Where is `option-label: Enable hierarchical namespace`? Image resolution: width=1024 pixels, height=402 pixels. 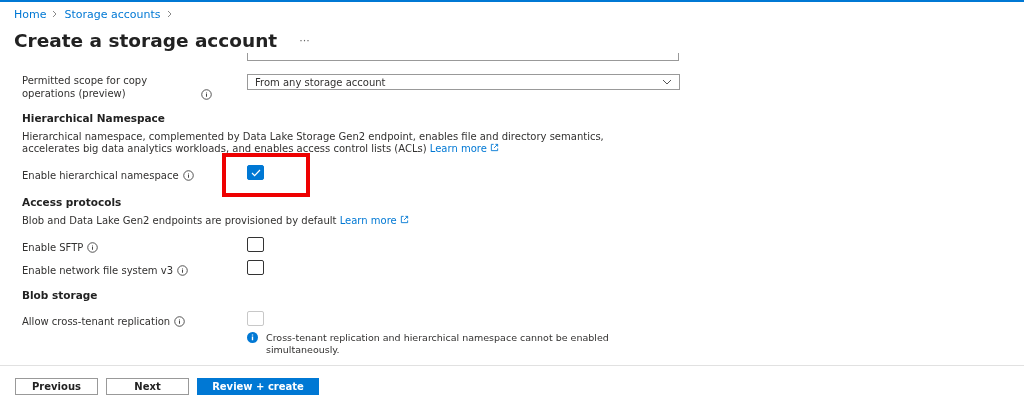 option-label: Enable hierarchical namespace is located at coordinates (100, 175).